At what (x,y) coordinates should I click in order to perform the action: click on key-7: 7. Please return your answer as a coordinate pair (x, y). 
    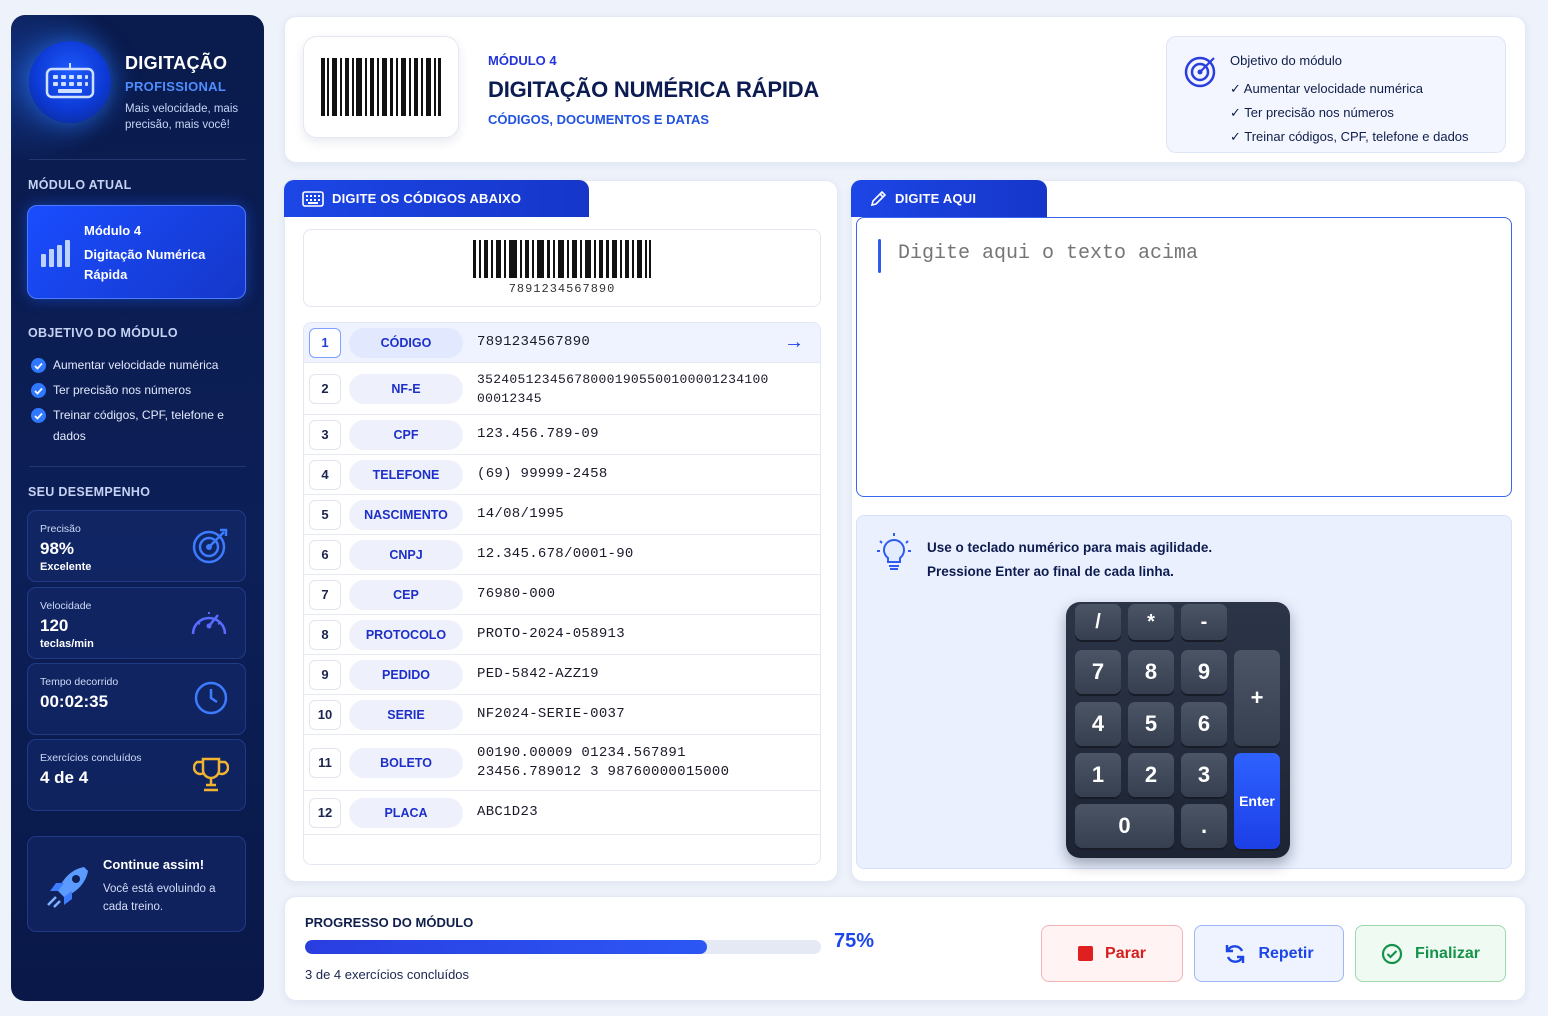
    Looking at the image, I should click on (1098, 672).